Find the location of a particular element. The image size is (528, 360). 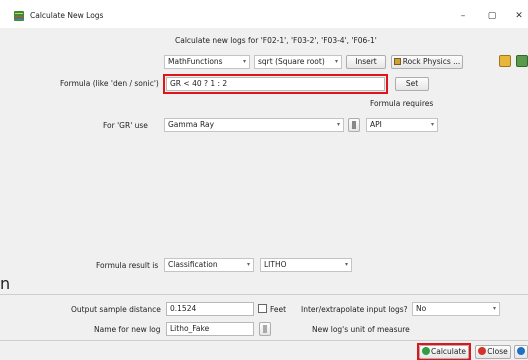

separator-bottom is located at coordinates (264, 340).